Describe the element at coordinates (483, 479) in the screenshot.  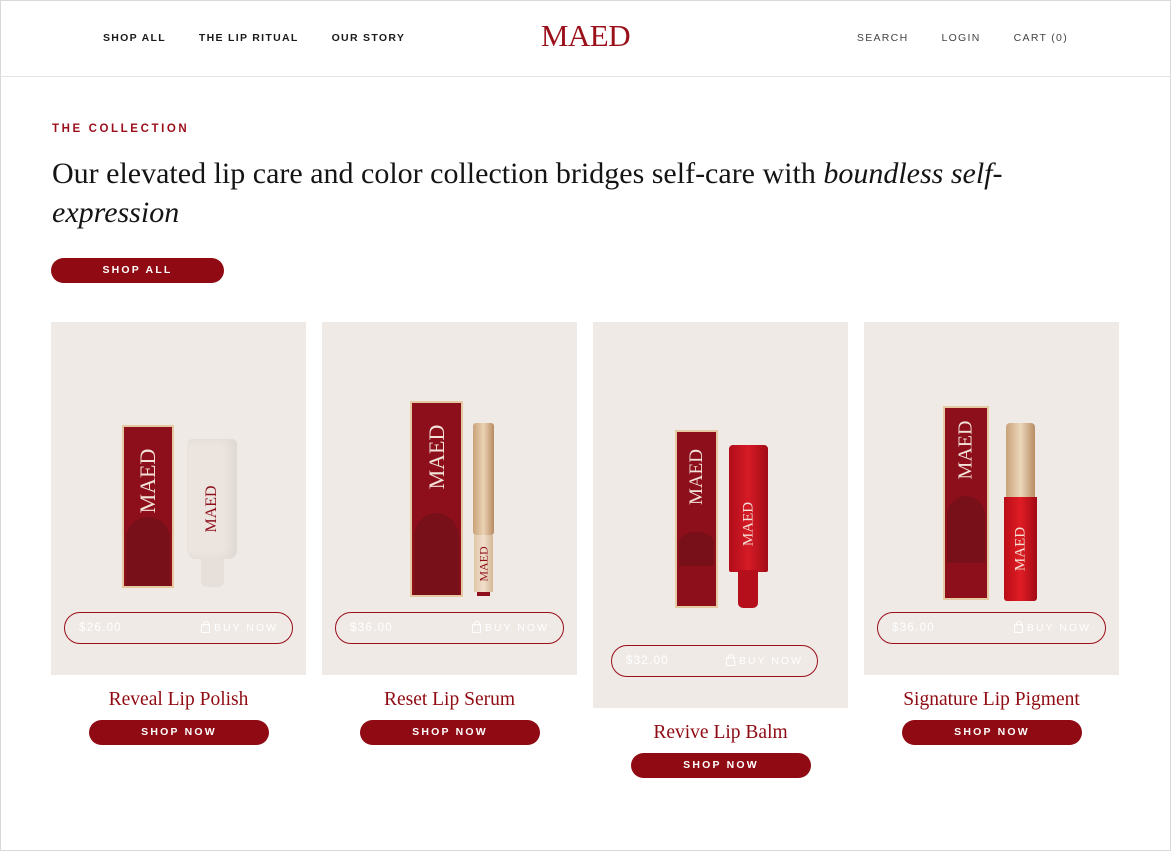
I see `product-pen-cap` at that location.